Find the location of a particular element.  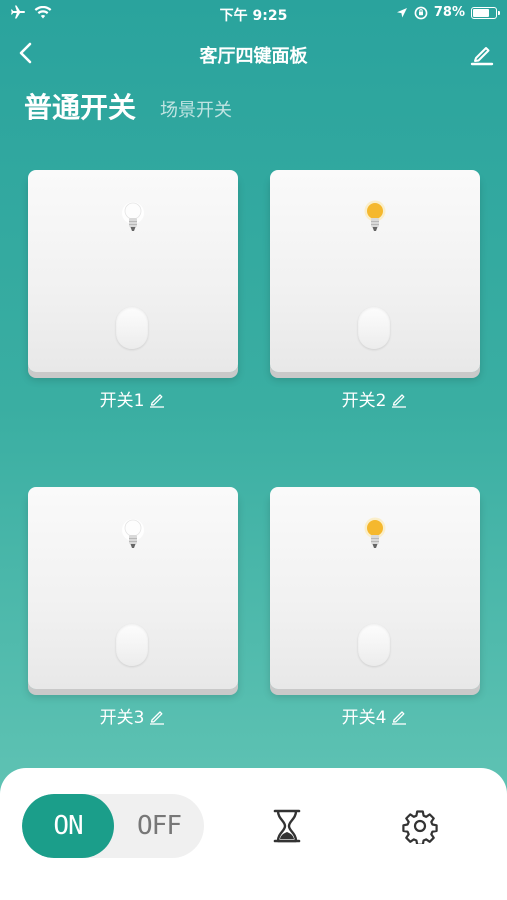

switch-label-row: 开关2 is located at coordinates (375, 398).